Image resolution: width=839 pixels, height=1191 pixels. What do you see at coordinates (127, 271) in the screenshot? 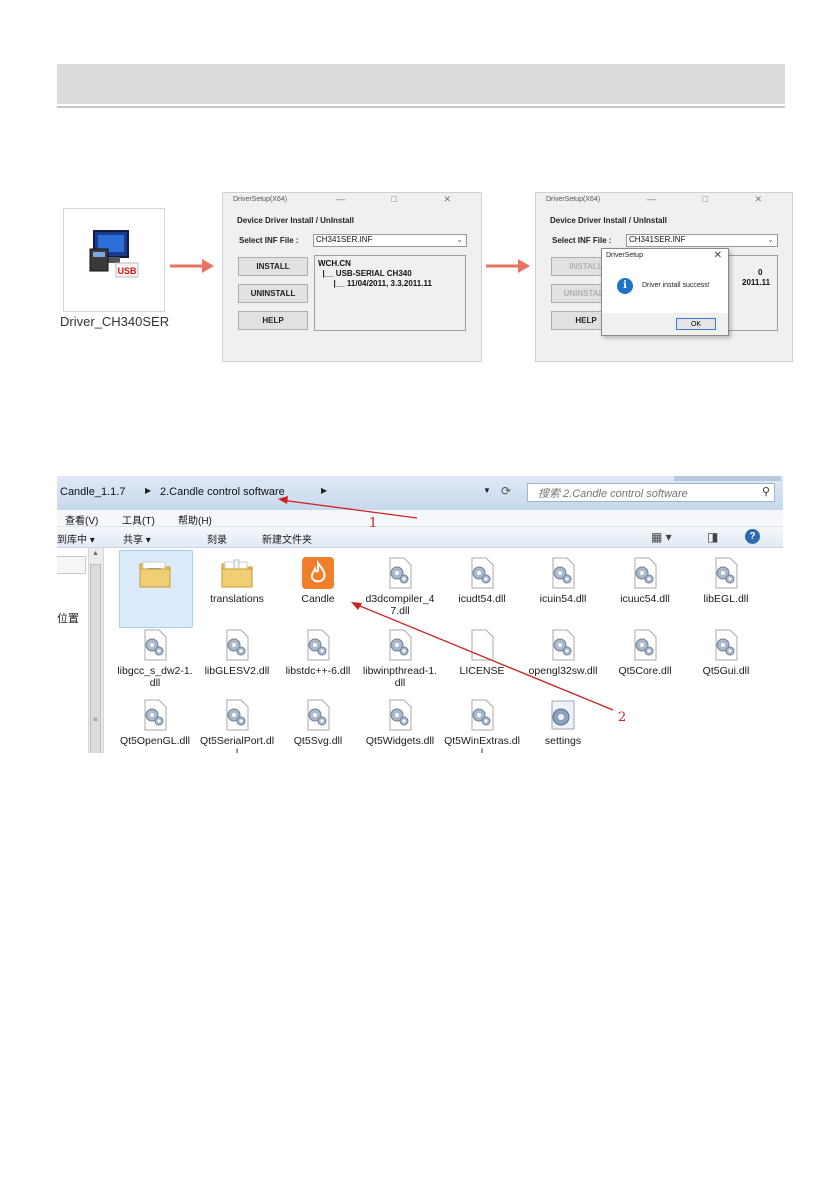
I see `svg-text: USB` at bounding box center [127, 271].